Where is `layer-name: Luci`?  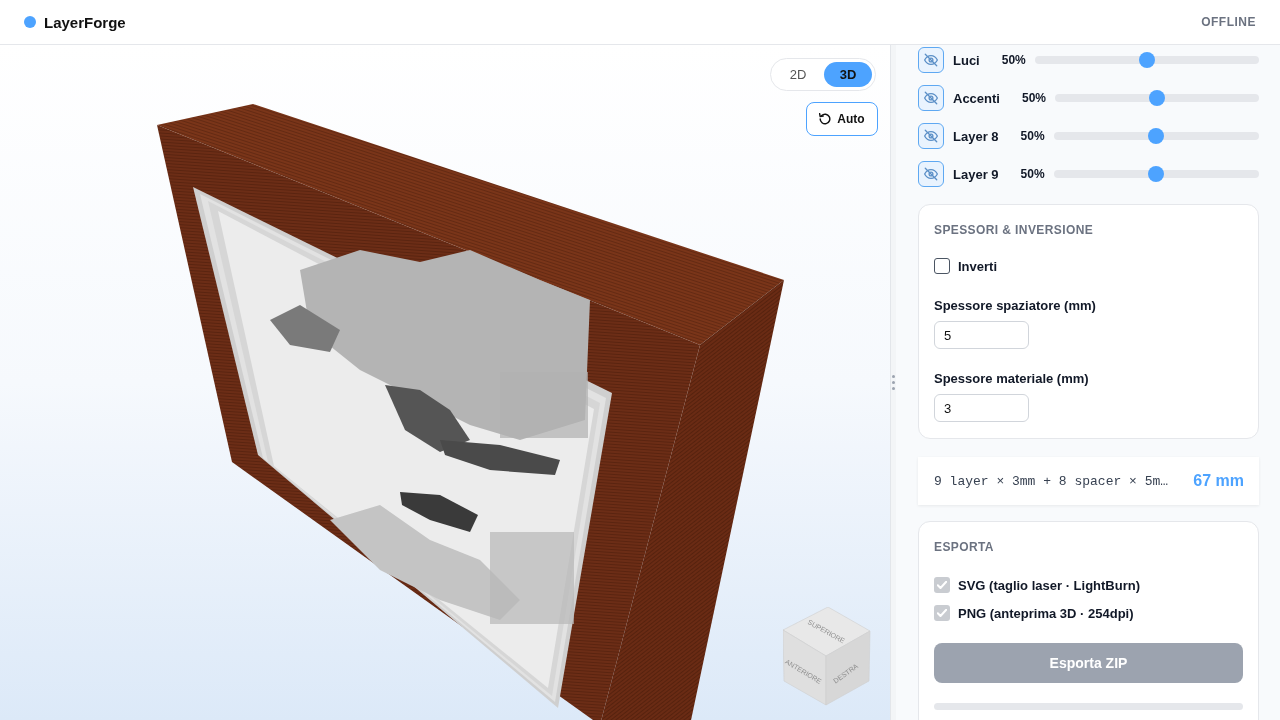 layer-name: Luci is located at coordinates (966, 60).